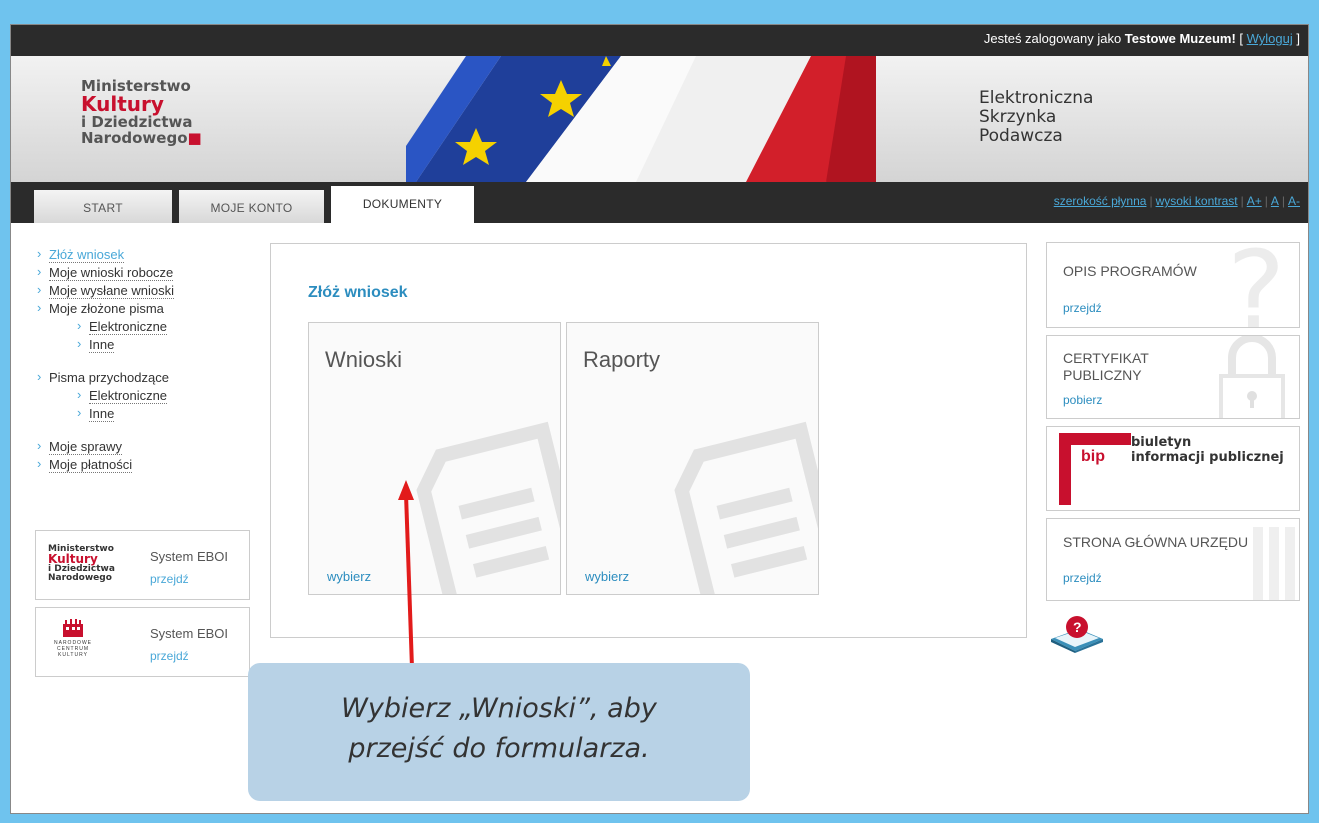  I want to click on logout-link: Wyloguj, so click(1270, 38).